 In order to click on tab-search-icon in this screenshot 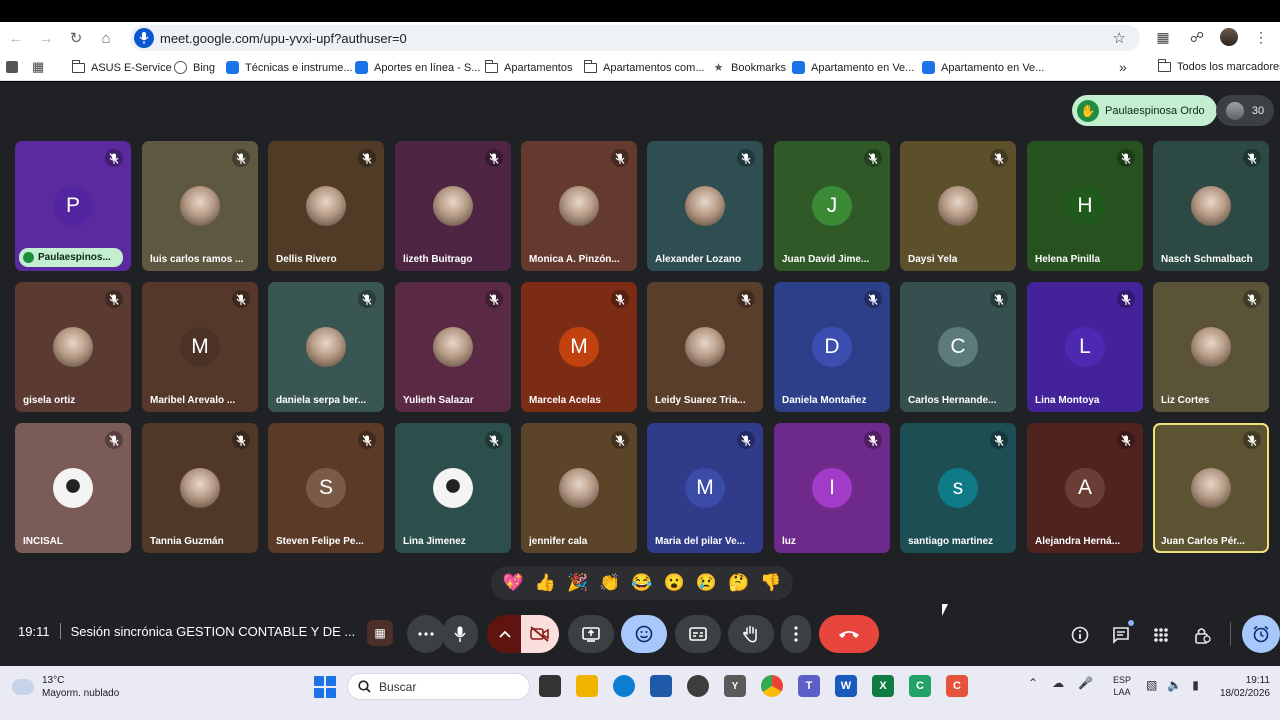, I will do `click(12, 67)`.